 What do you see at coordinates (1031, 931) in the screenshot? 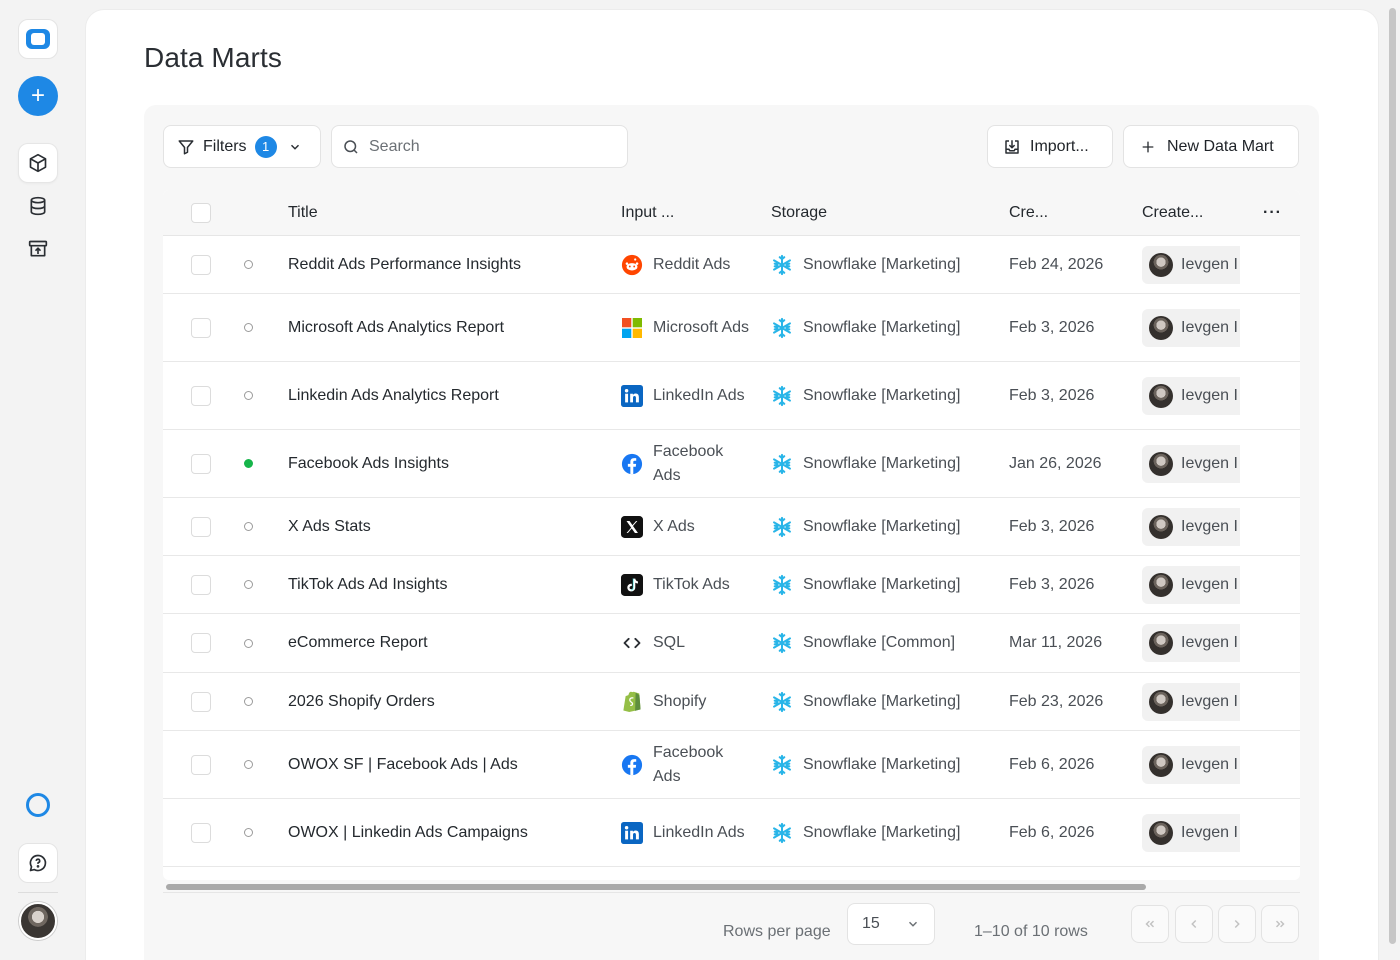
I see `pagination-range: 1–10 of 10 rows` at bounding box center [1031, 931].